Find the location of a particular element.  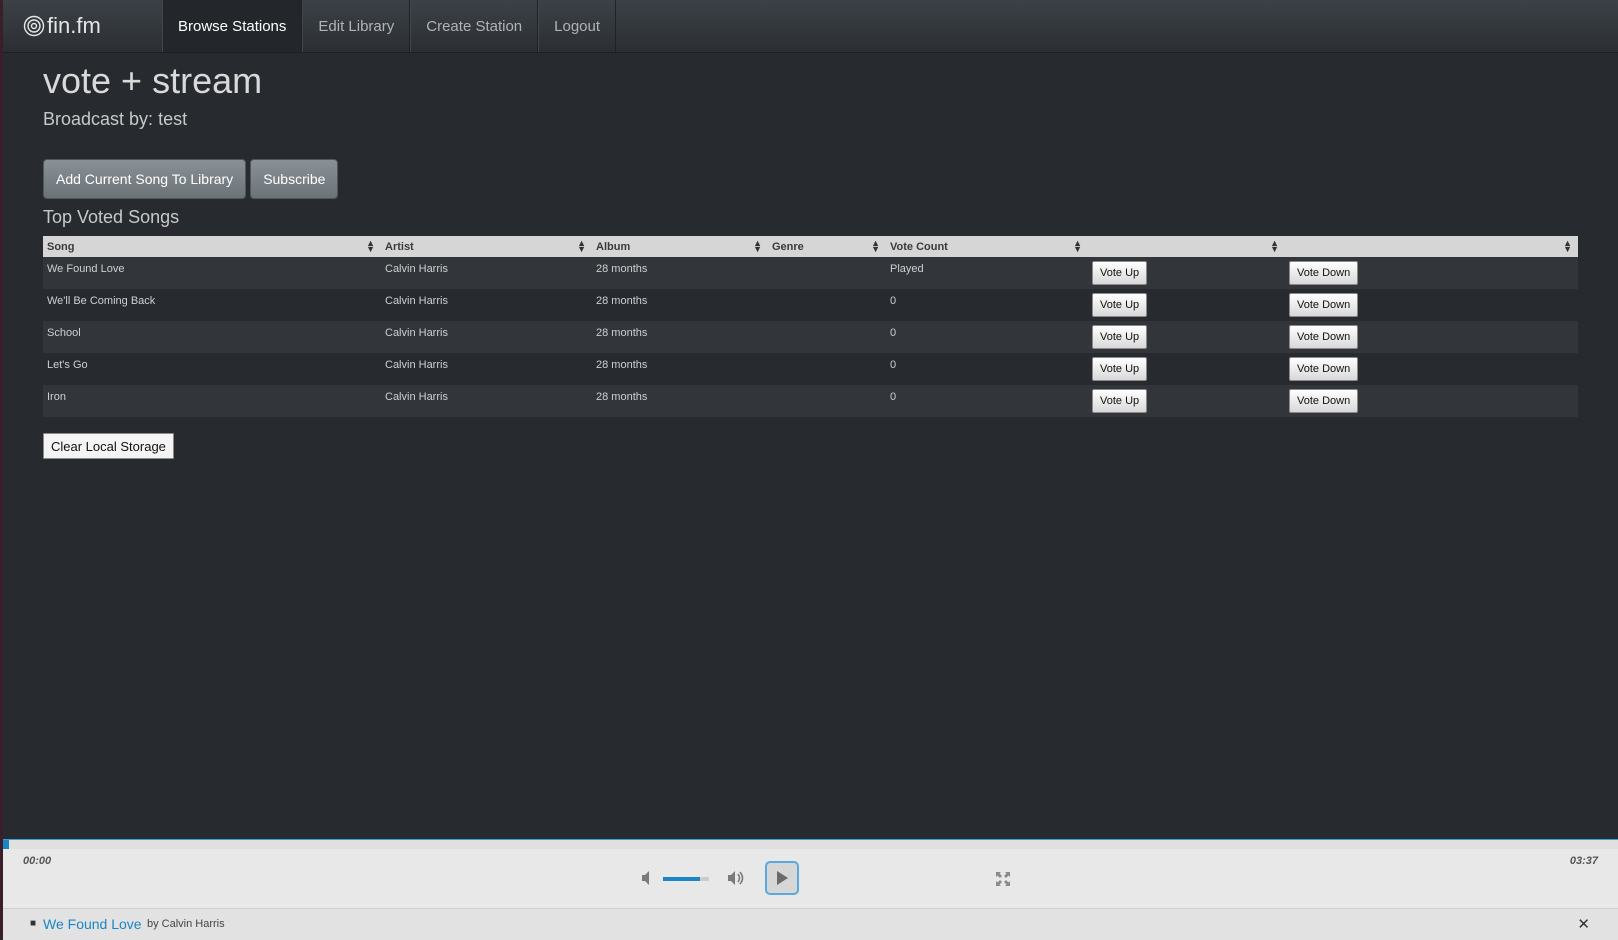

play-icon is located at coordinates (782, 878).